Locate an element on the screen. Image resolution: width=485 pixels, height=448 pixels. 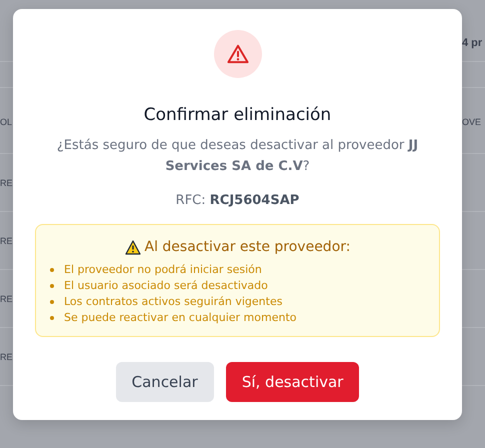
warning-icon is located at coordinates (238, 54).